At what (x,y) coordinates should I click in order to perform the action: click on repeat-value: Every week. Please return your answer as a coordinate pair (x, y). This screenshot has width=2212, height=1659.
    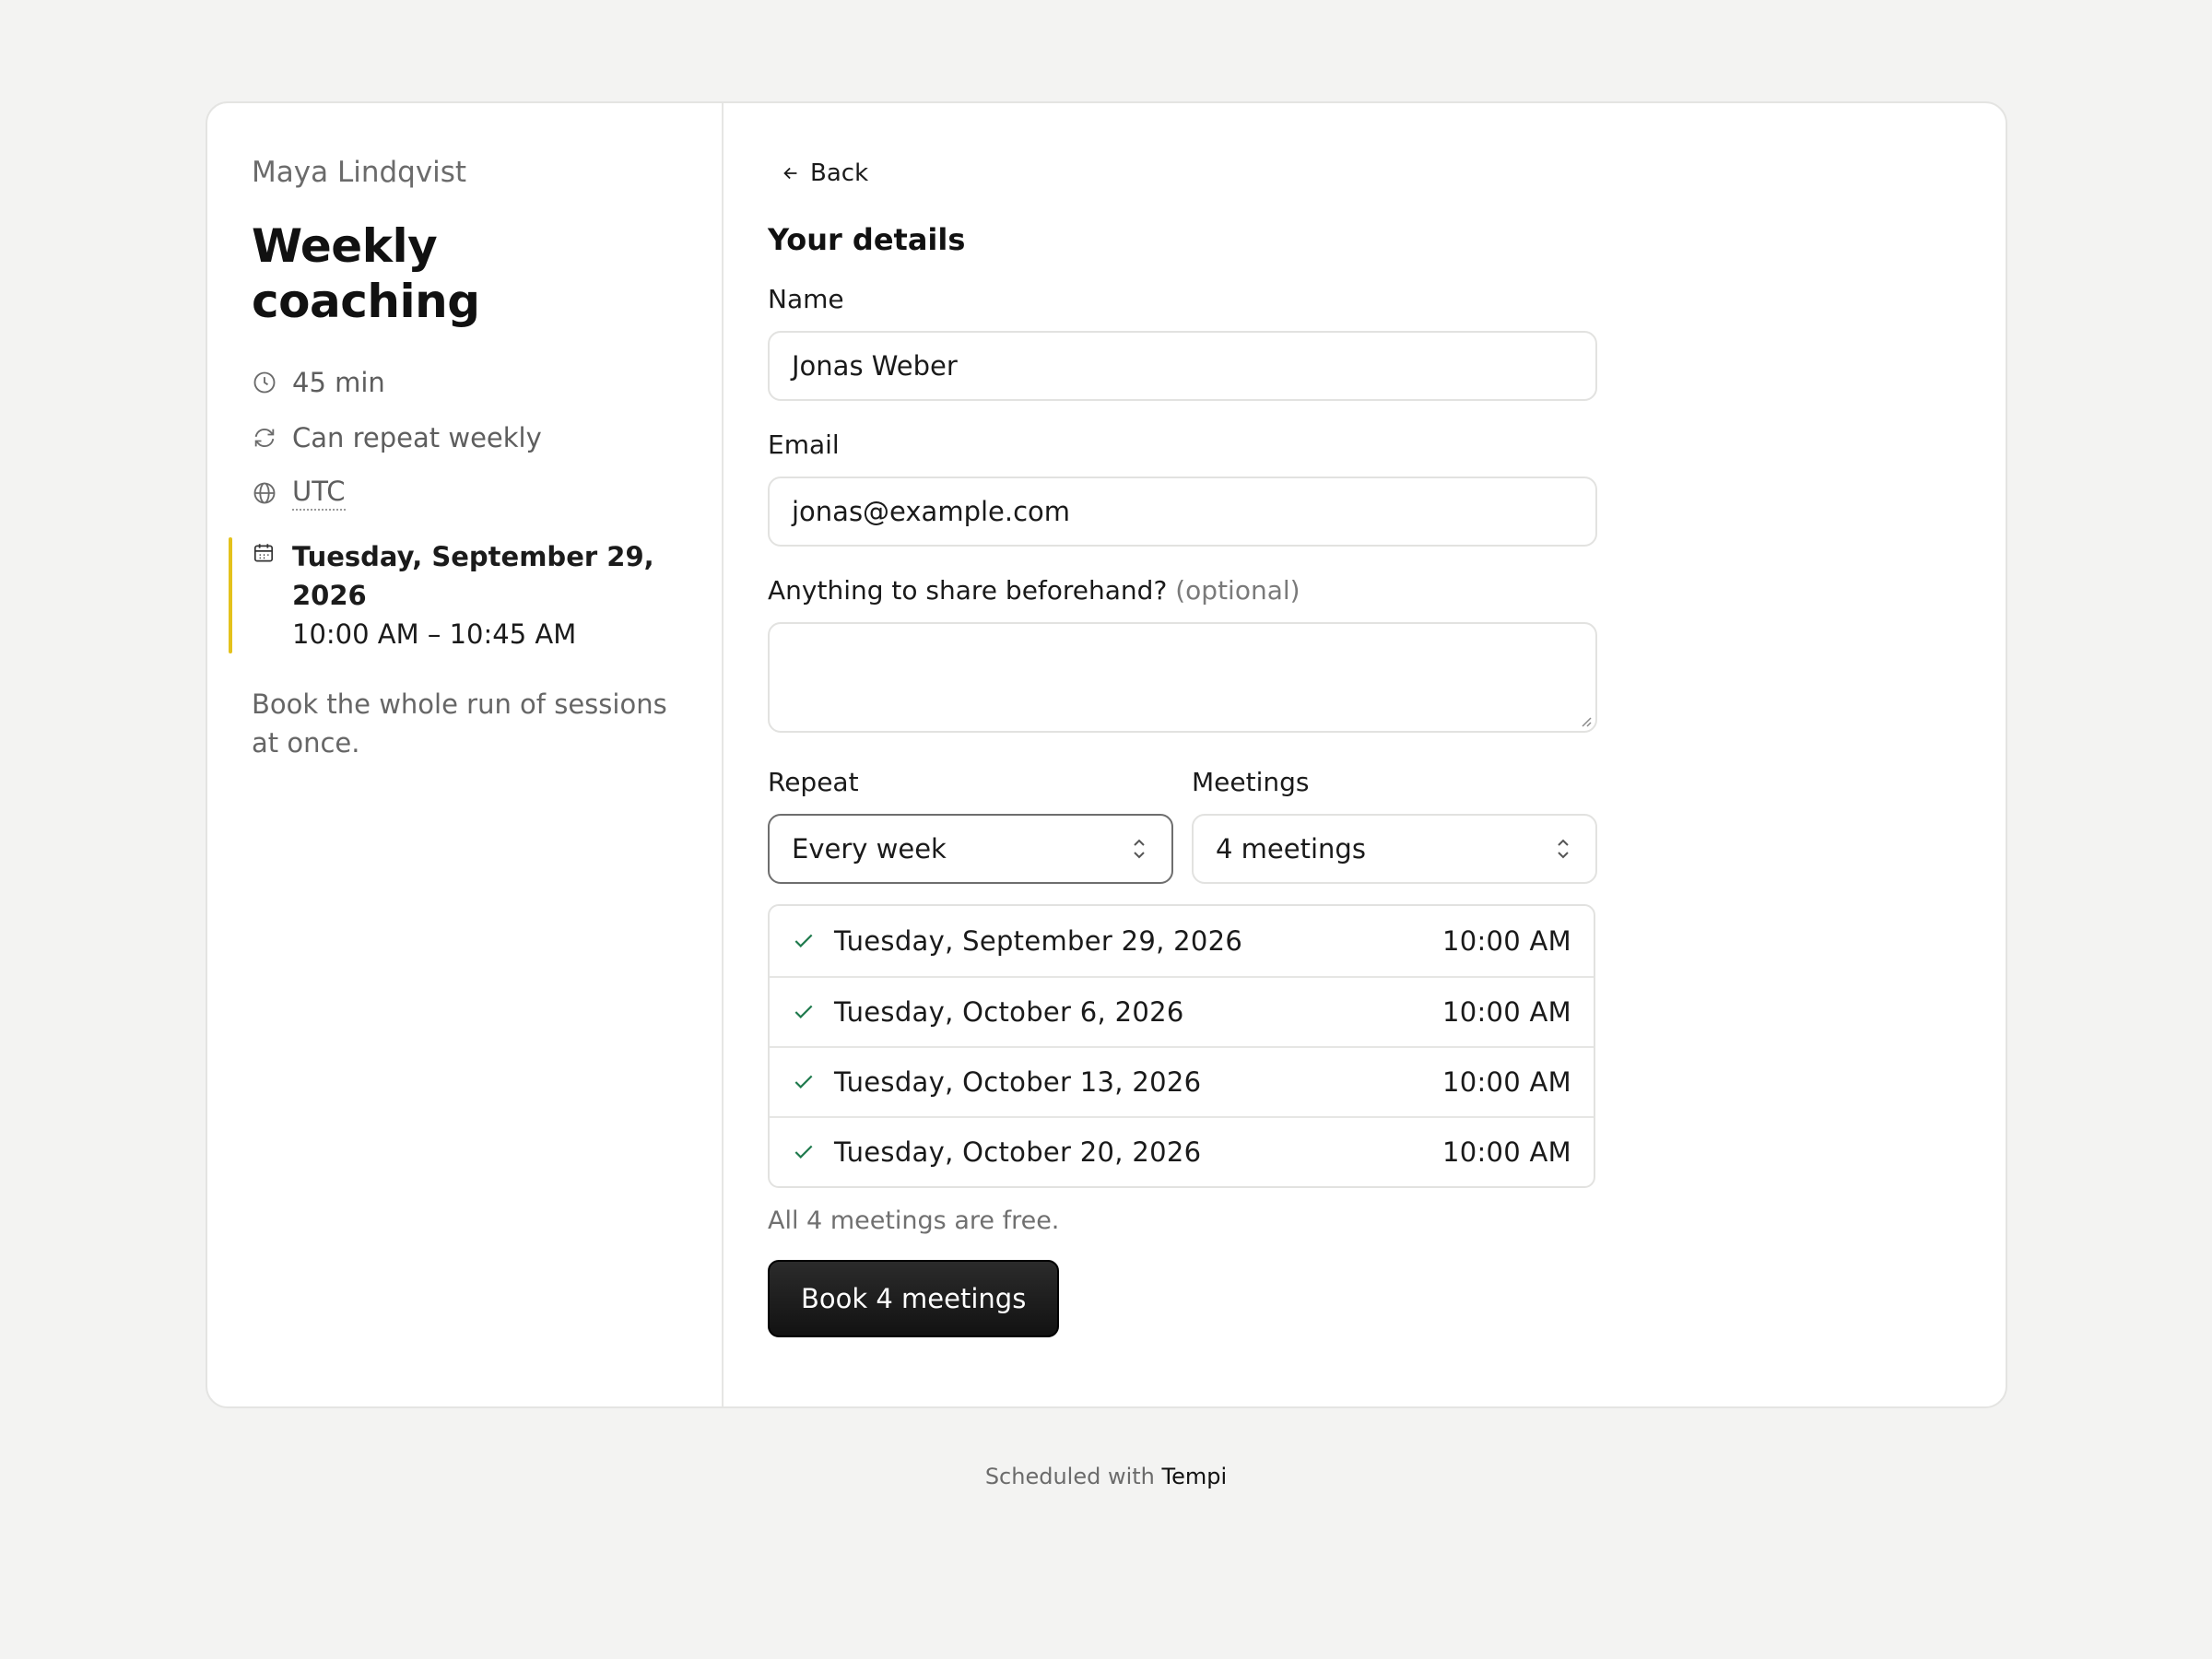
    Looking at the image, I should click on (869, 849).